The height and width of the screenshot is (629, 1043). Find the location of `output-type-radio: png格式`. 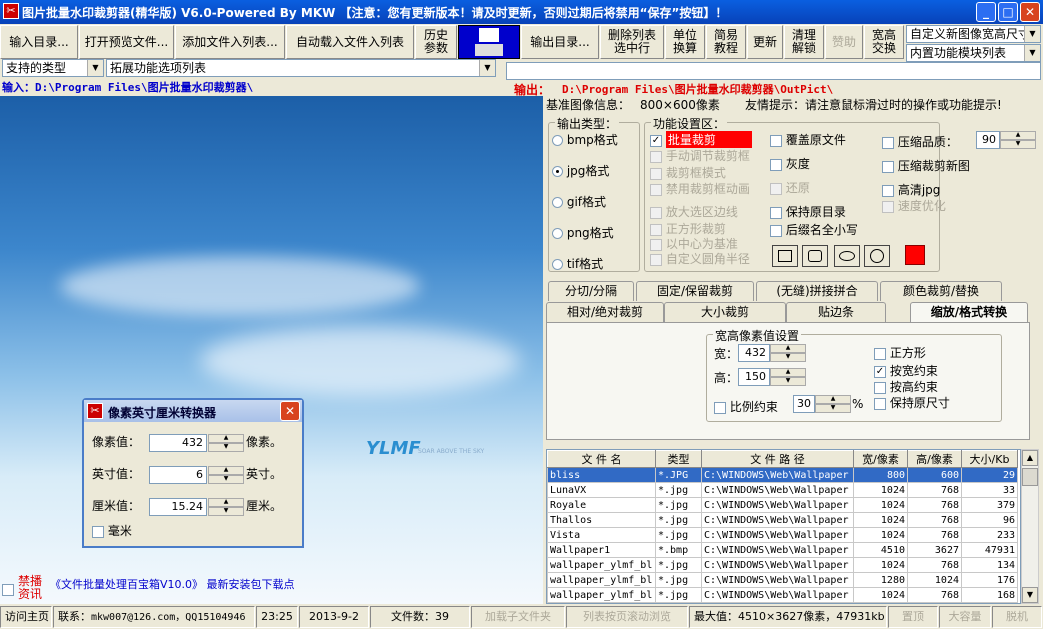

output-type-radio: png格式 is located at coordinates (583, 232).